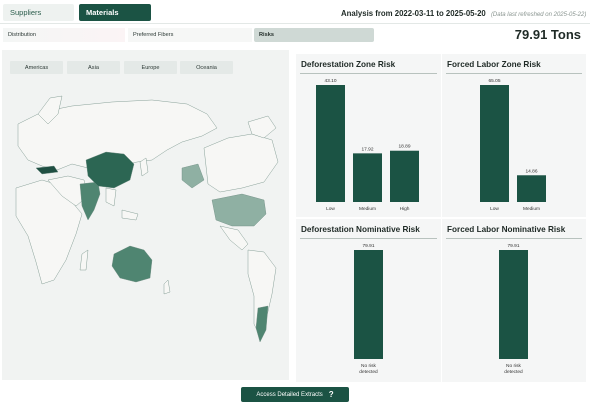 This screenshot has width=590, height=404. What do you see at coordinates (47, 170) in the screenshot?
I see `map-region-turkey` at bounding box center [47, 170].